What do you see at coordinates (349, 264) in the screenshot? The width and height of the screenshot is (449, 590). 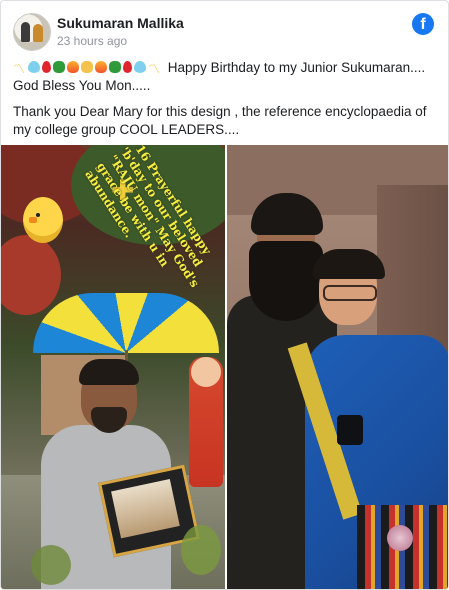 I see `woman-hair` at bounding box center [349, 264].